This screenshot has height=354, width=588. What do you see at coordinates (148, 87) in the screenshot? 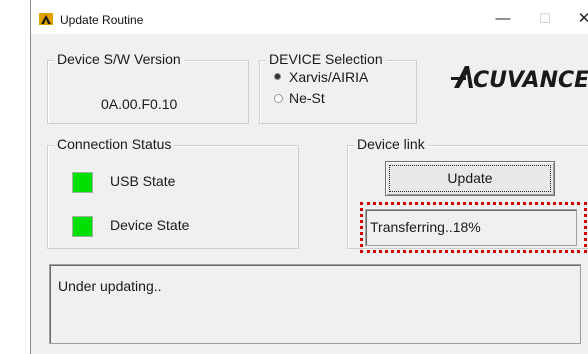
I see `version-group: Device S/W Version 0A.00.F0.10` at bounding box center [148, 87].